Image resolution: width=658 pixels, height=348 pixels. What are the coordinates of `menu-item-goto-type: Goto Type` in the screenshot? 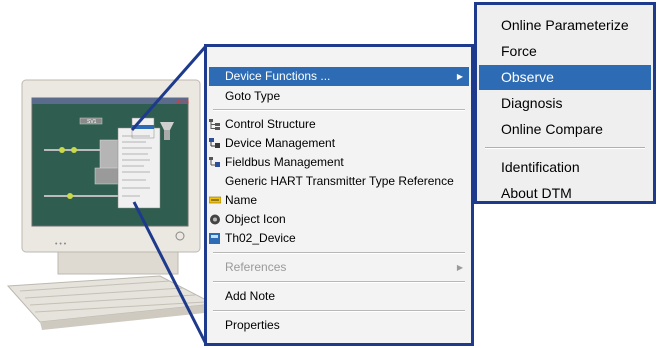 It's located at (339, 96).